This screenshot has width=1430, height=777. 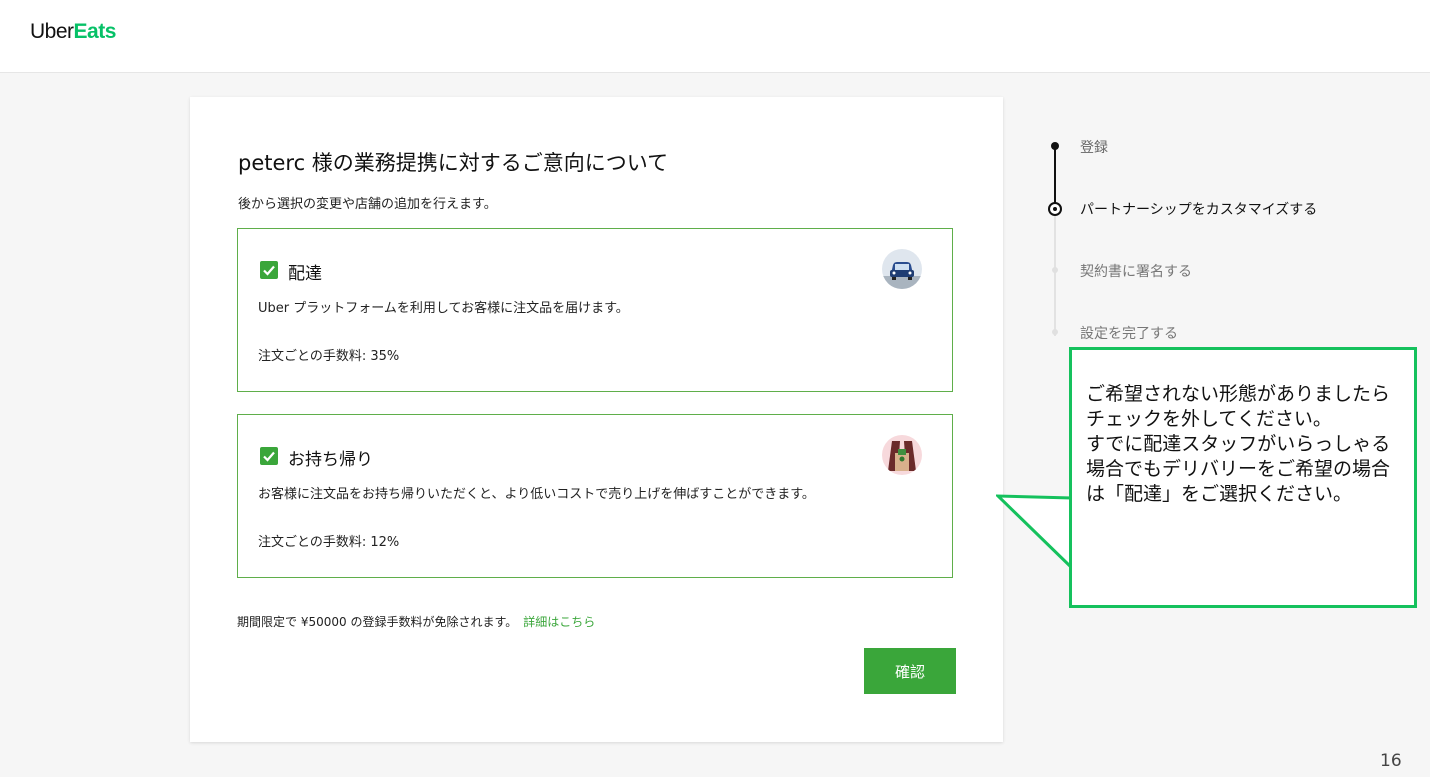 I want to click on delivery-description: Uber プラットフォームを利用してお客様に注文品を届けます。, so click(x=443, y=308).